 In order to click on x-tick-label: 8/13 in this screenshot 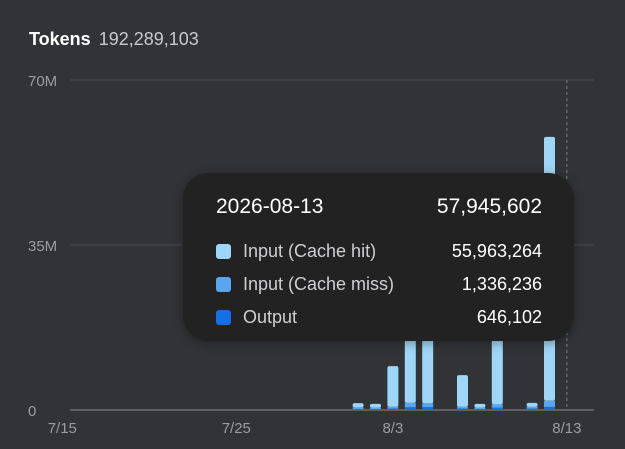, I will do `click(566, 428)`.